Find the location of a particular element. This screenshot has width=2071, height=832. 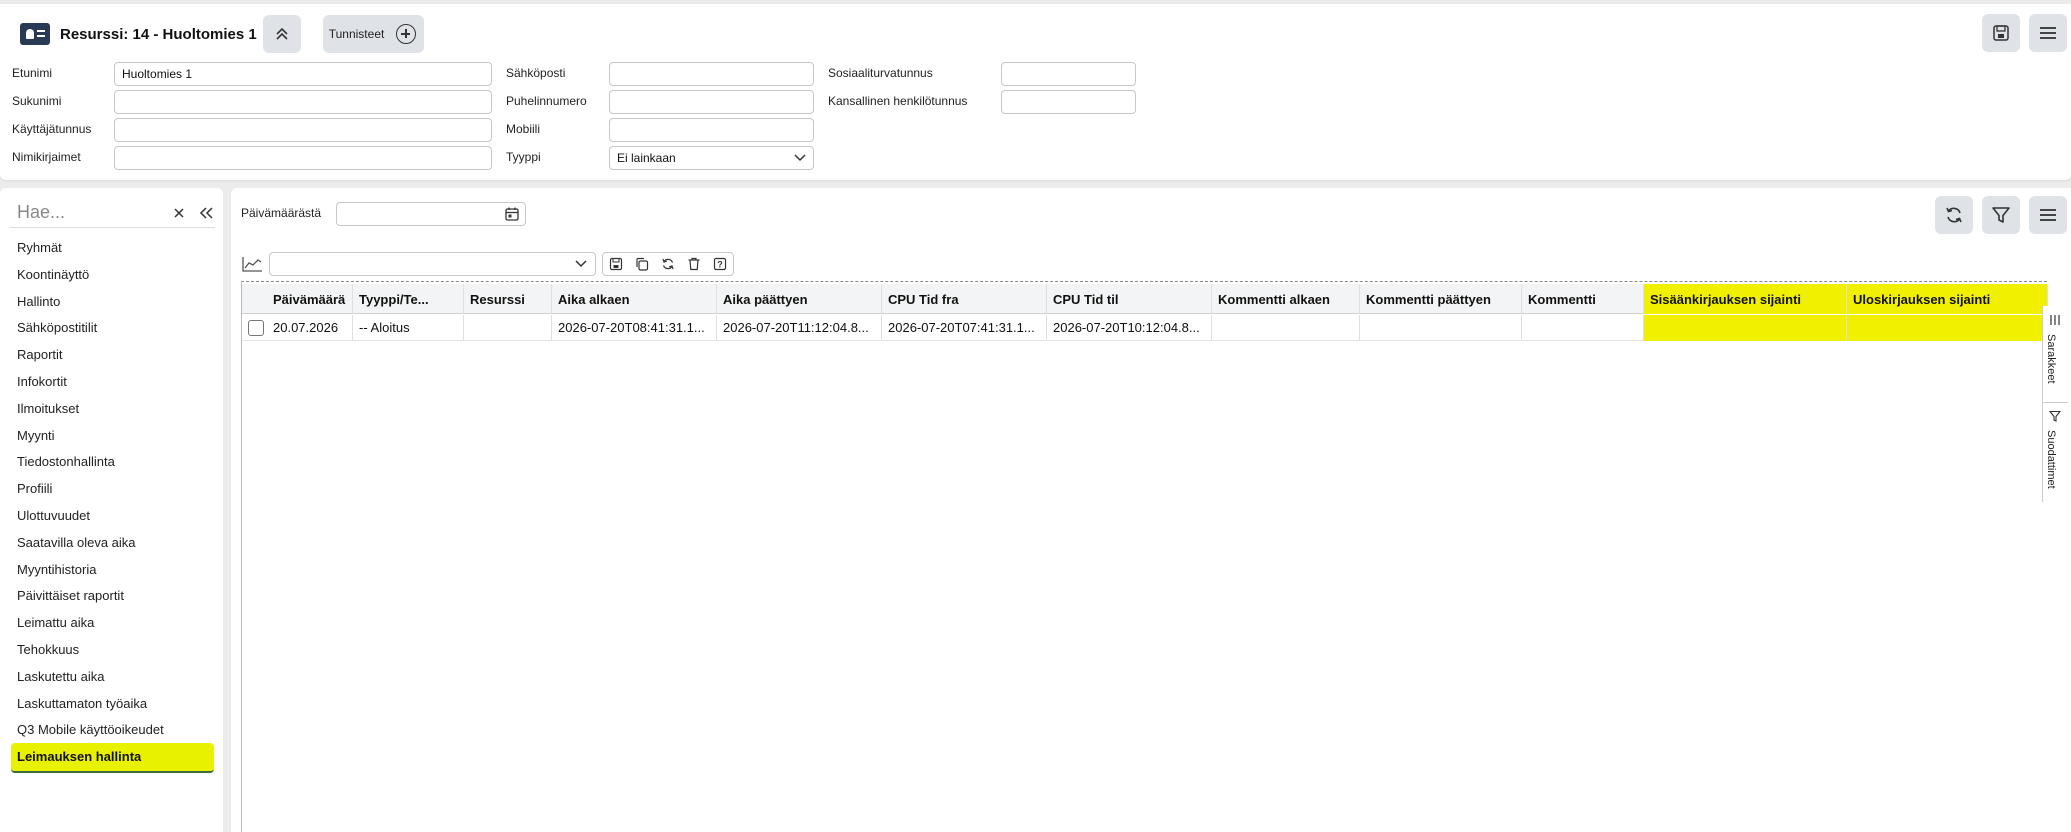

tags-label: Tunnisteet is located at coordinates (356, 34).